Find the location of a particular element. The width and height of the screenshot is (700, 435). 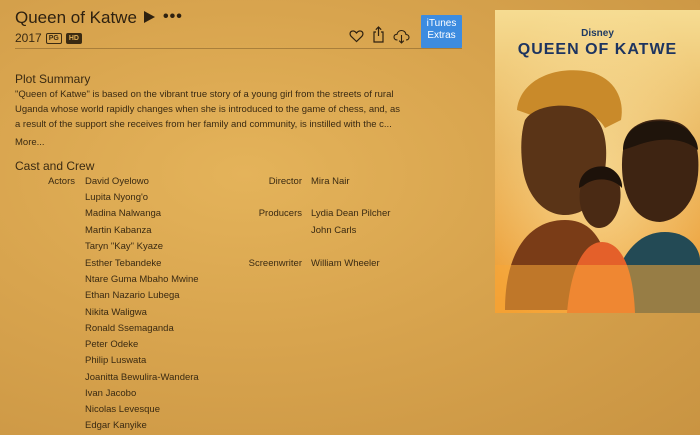

actor-name: Ntare Guma Mbaho Mwine is located at coordinates (142, 279).